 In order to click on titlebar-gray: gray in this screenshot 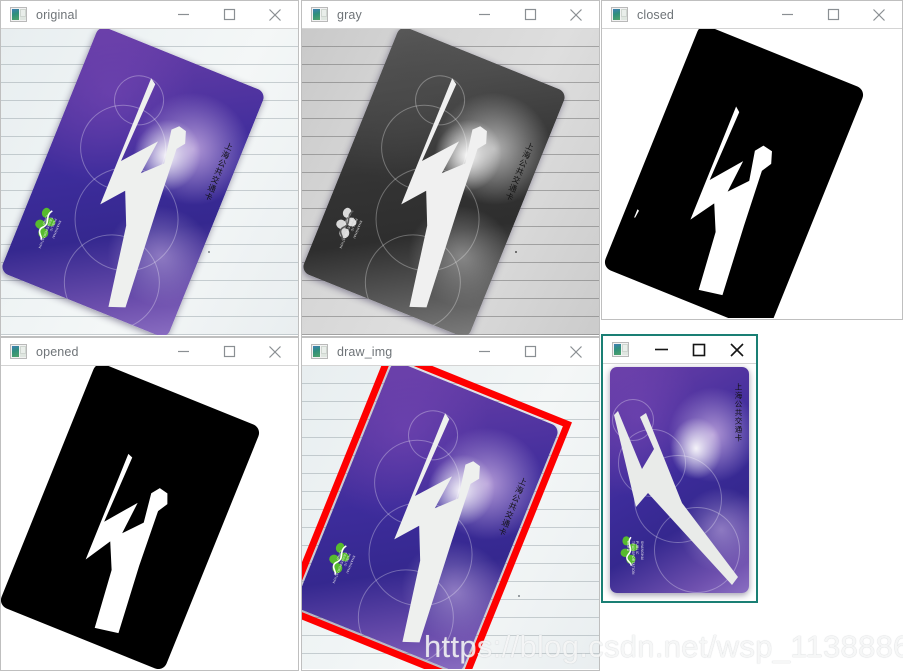, I will do `click(450, 15)`.